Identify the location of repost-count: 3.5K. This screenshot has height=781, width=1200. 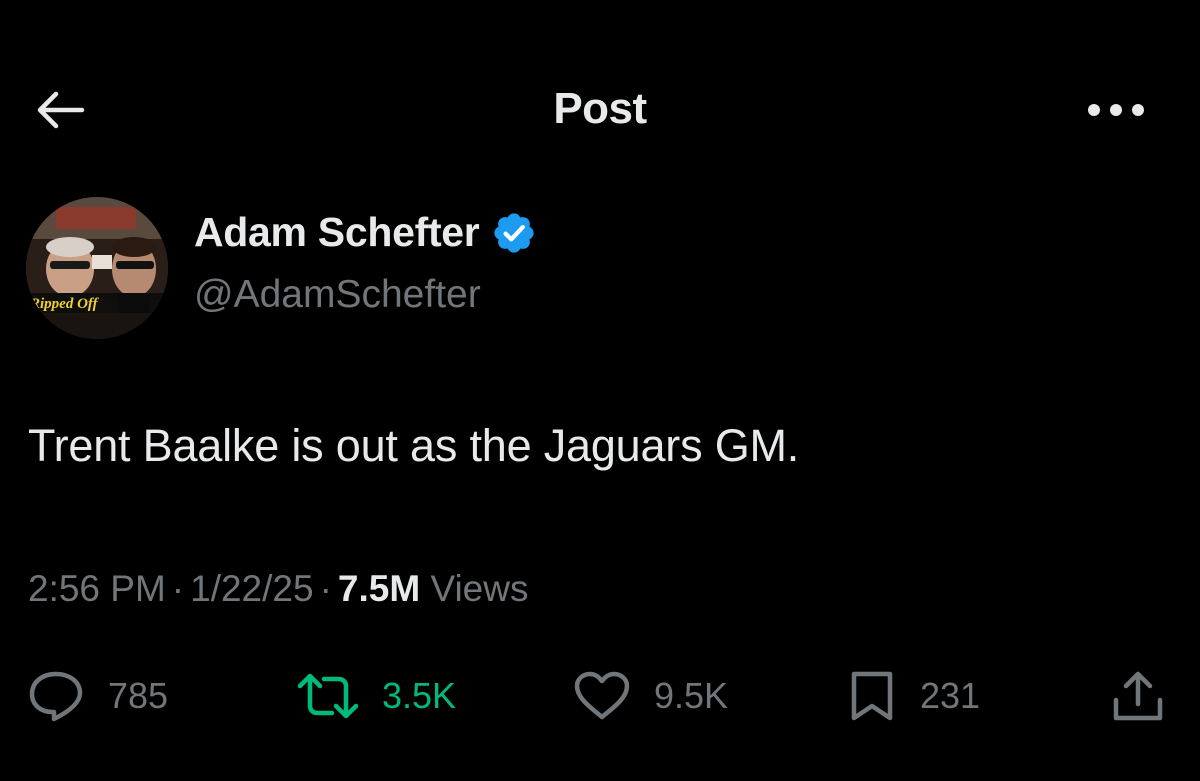
(419, 695).